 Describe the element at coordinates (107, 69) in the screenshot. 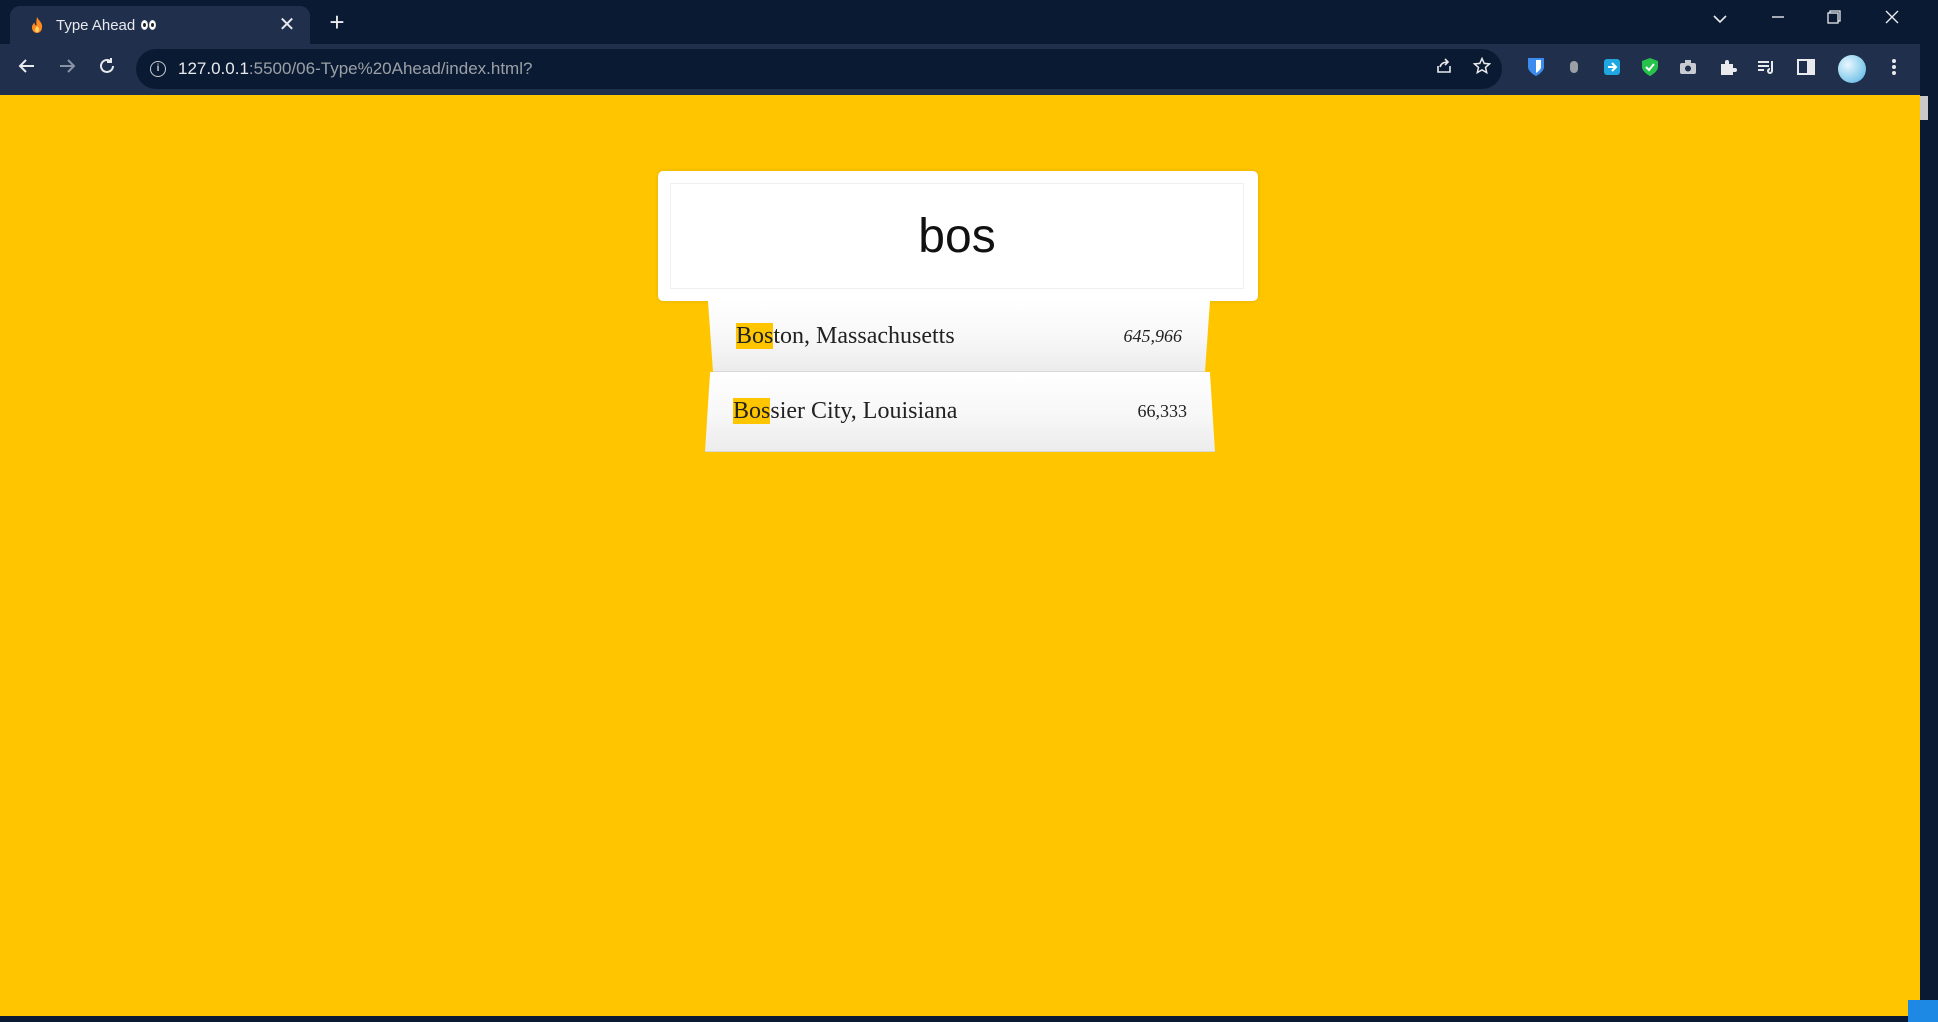

I see `reload-icon` at that location.